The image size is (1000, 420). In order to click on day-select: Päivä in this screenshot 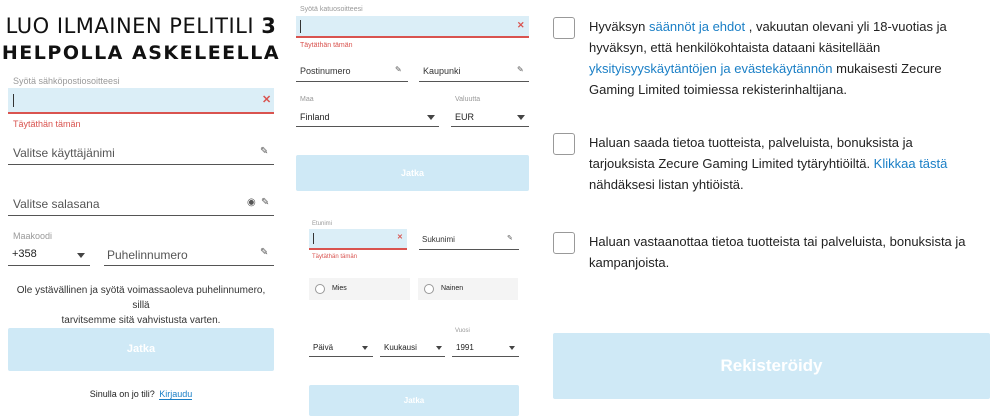, I will do `click(341, 347)`.